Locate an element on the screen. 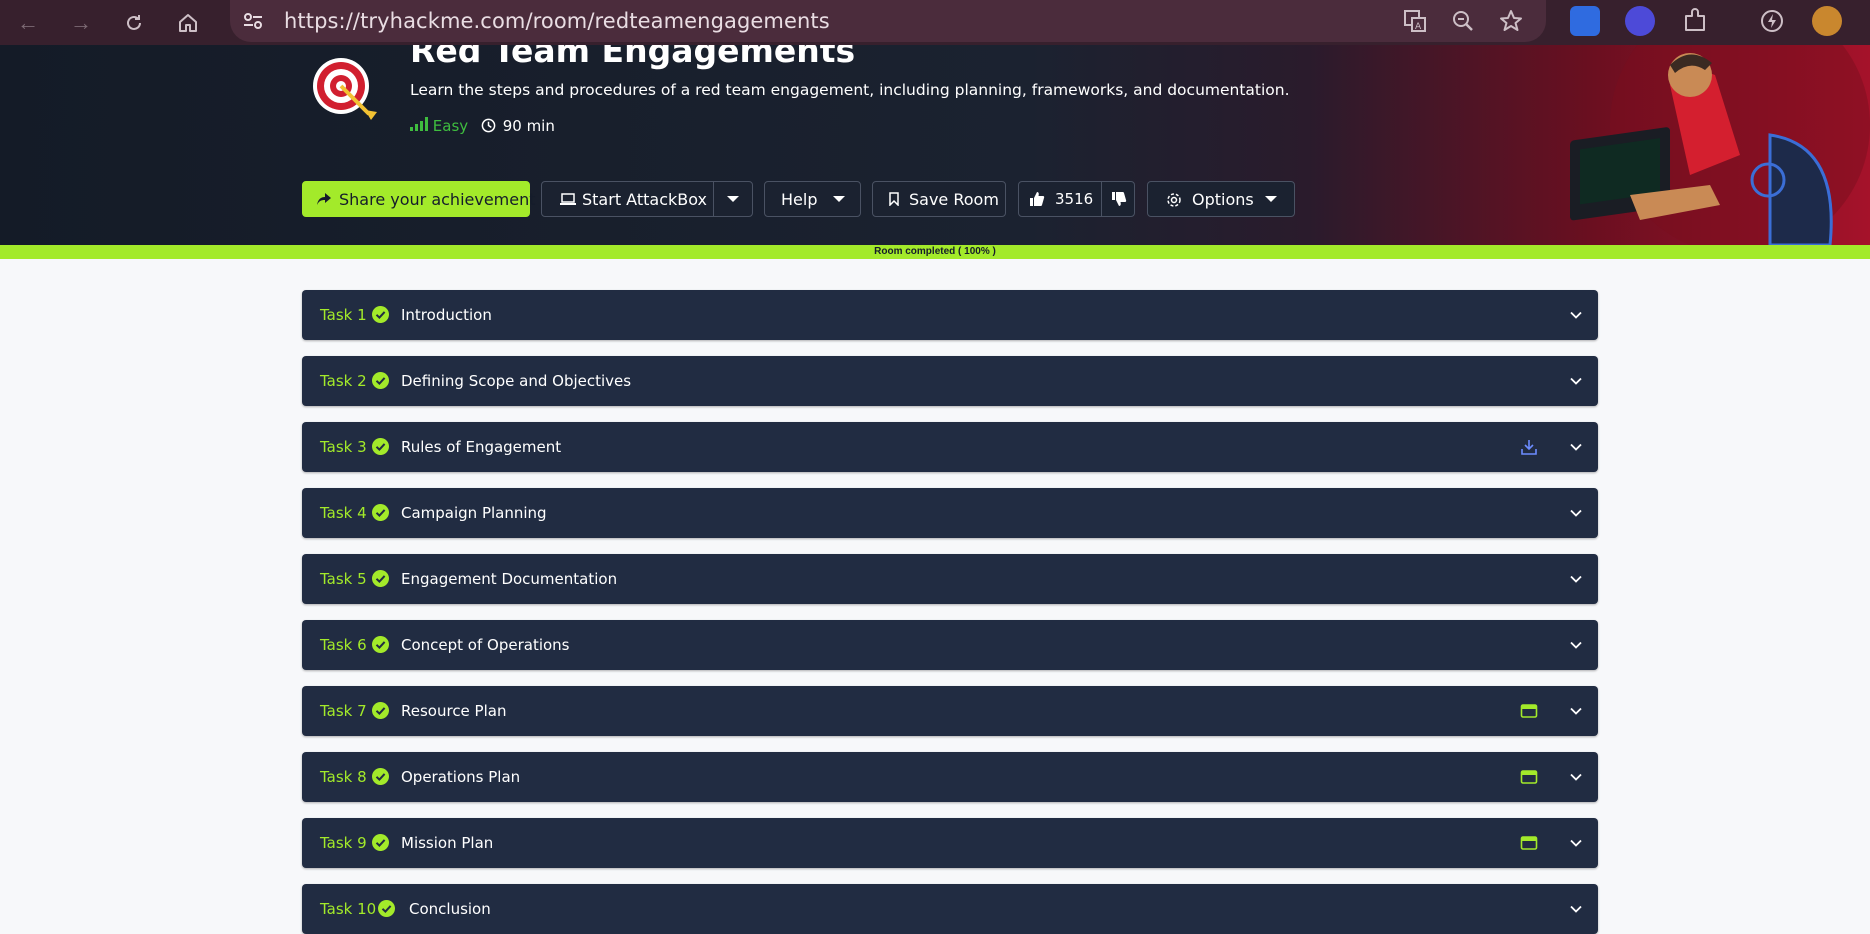 This screenshot has height=934, width=1870. extensions-icon is located at coordinates (1695, 21).